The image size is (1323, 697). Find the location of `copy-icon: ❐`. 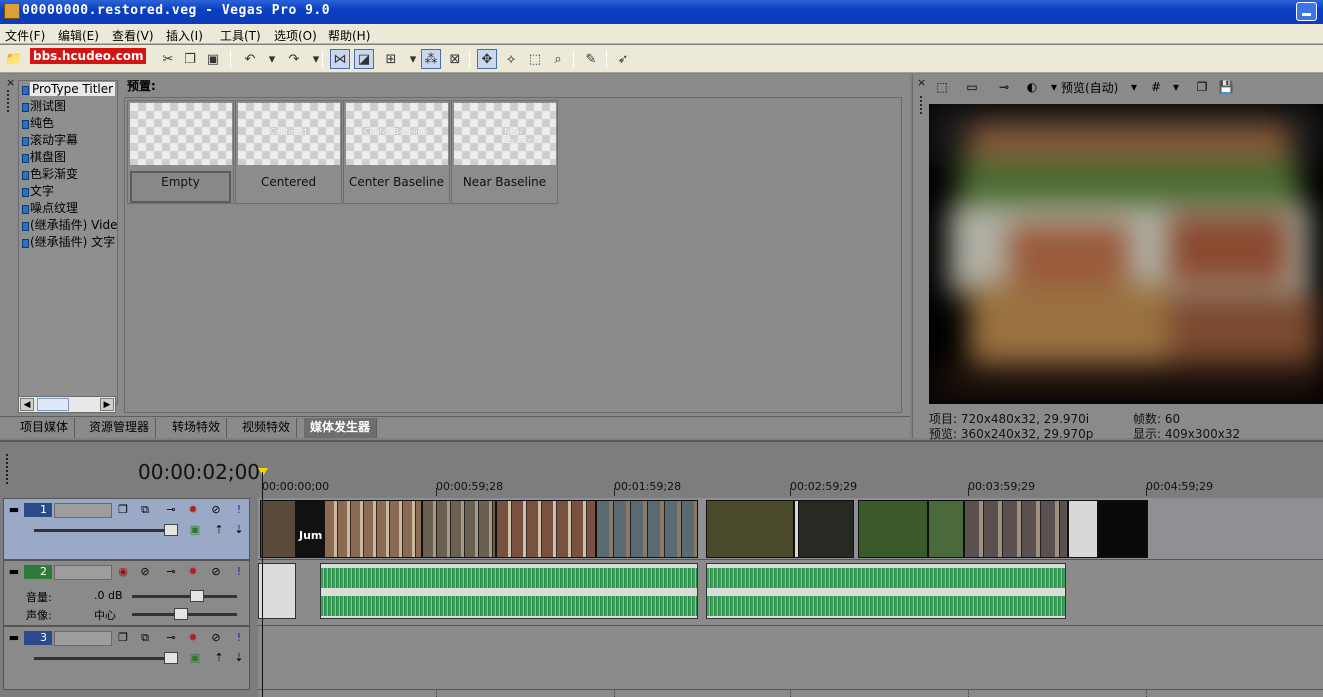

copy-icon: ❐ is located at coordinates (190, 59).